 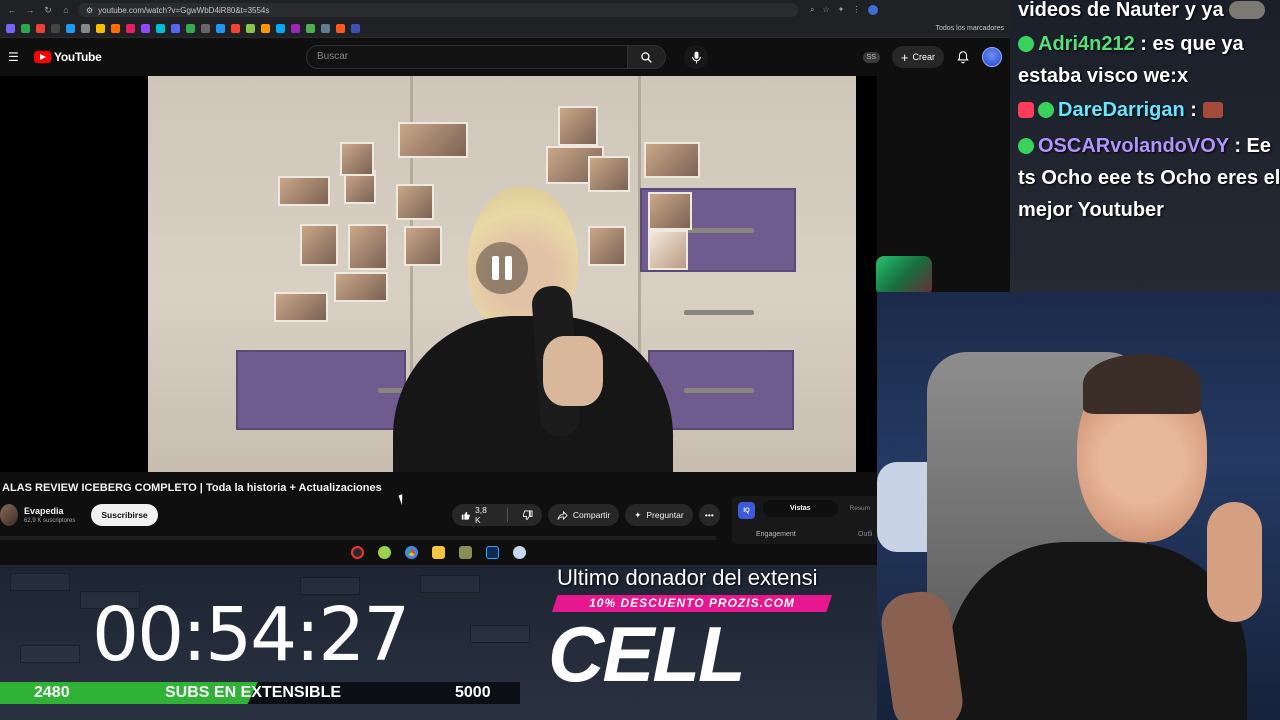 I want to click on sparkle-icon: ✦, so click(x=638, y=514).